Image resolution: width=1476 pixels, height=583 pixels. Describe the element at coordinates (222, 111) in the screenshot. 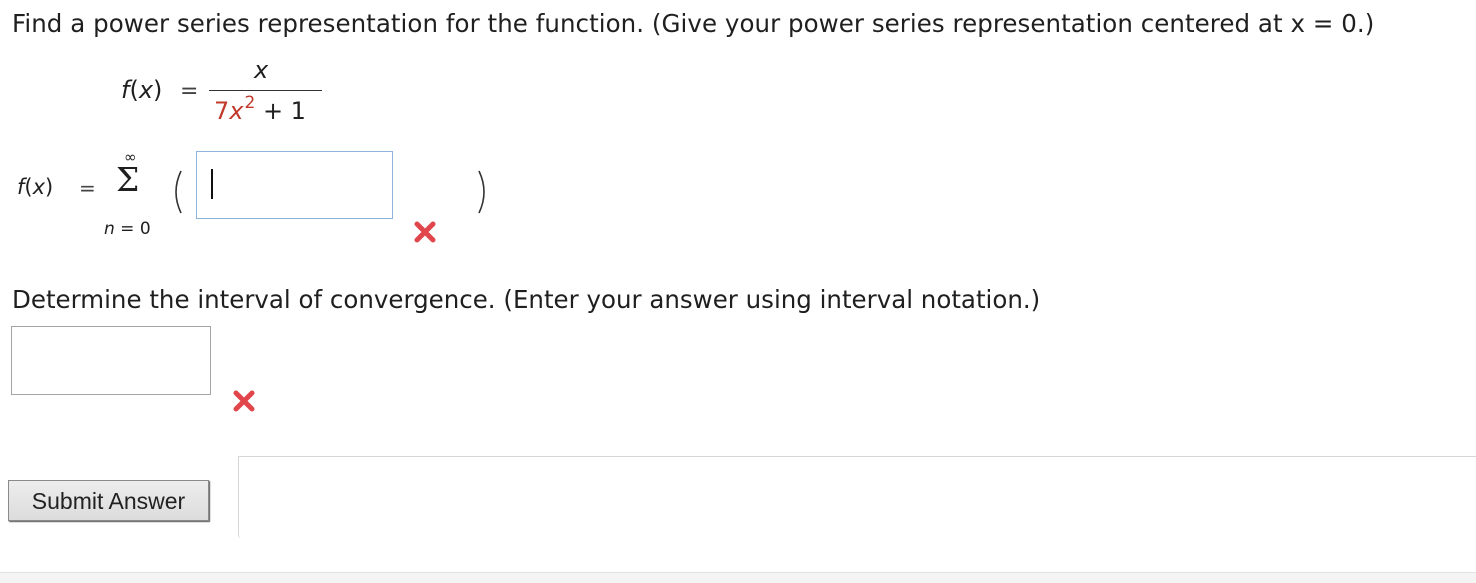

I see `denominator-coefficient: 7` at that location.